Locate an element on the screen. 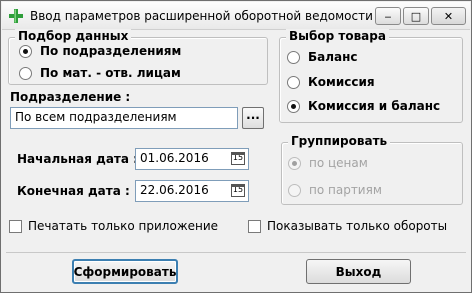  app-plus-icon is located at coordinates (16, 16).